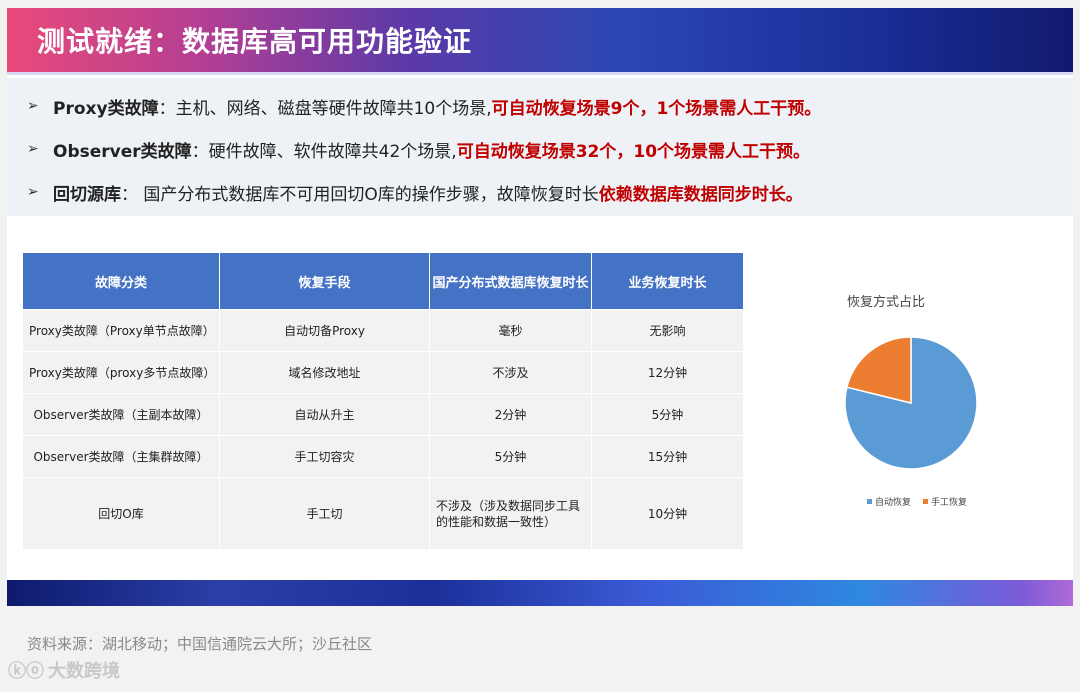  I want to click on pie-legend: 自动恢复 手工恢复, so click(917, 501).